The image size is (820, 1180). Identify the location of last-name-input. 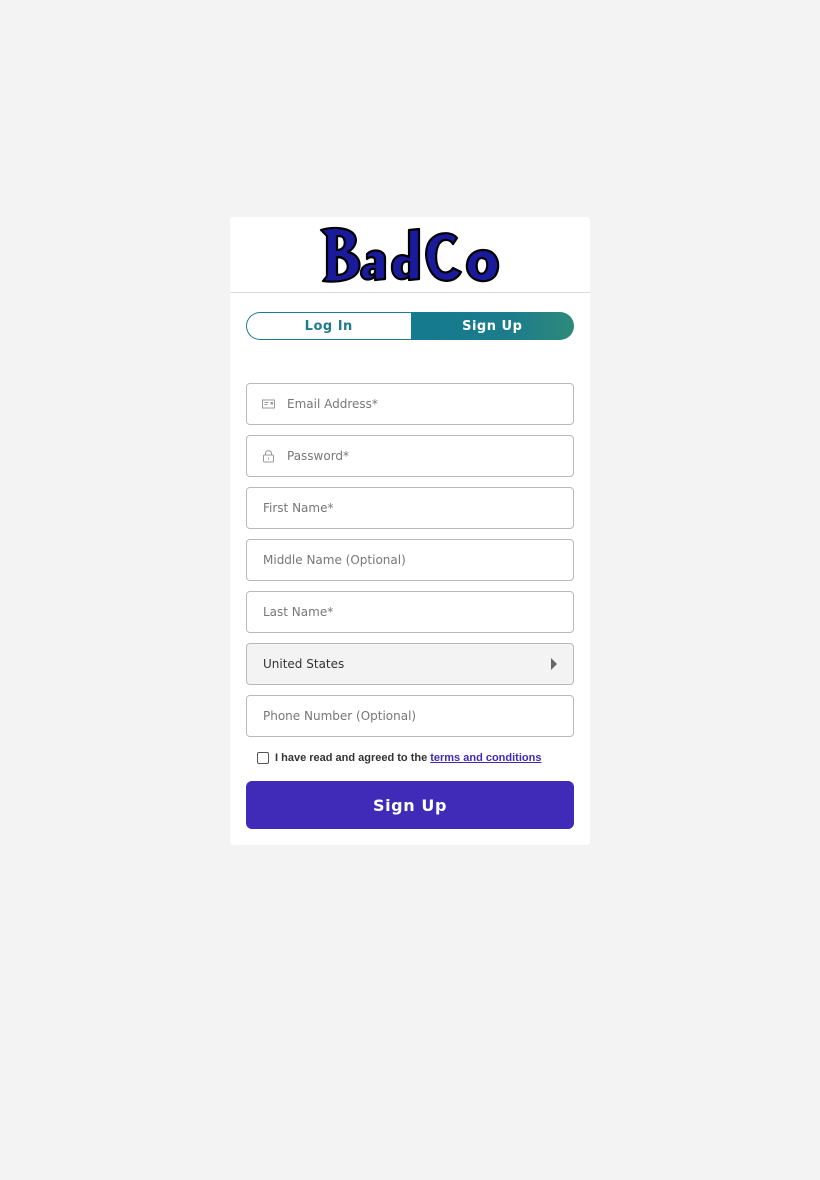
(410, 612).